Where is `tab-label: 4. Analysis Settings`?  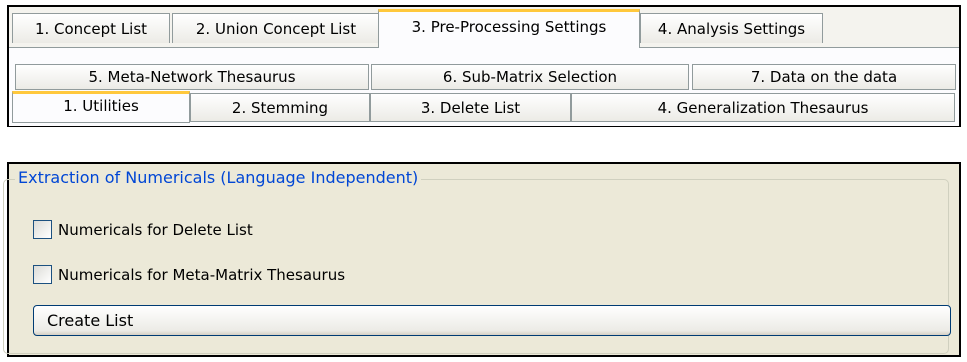
tab-label: 4. Analysis Settings is located at coordinates (731, 28).